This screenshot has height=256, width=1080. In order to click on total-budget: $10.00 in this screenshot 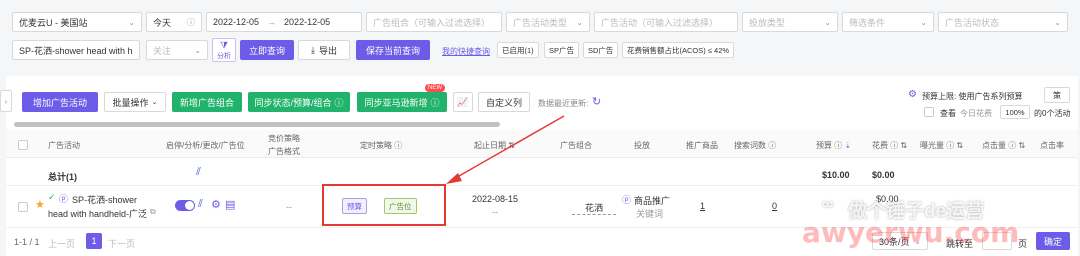, I will do `click(836, 175)`.